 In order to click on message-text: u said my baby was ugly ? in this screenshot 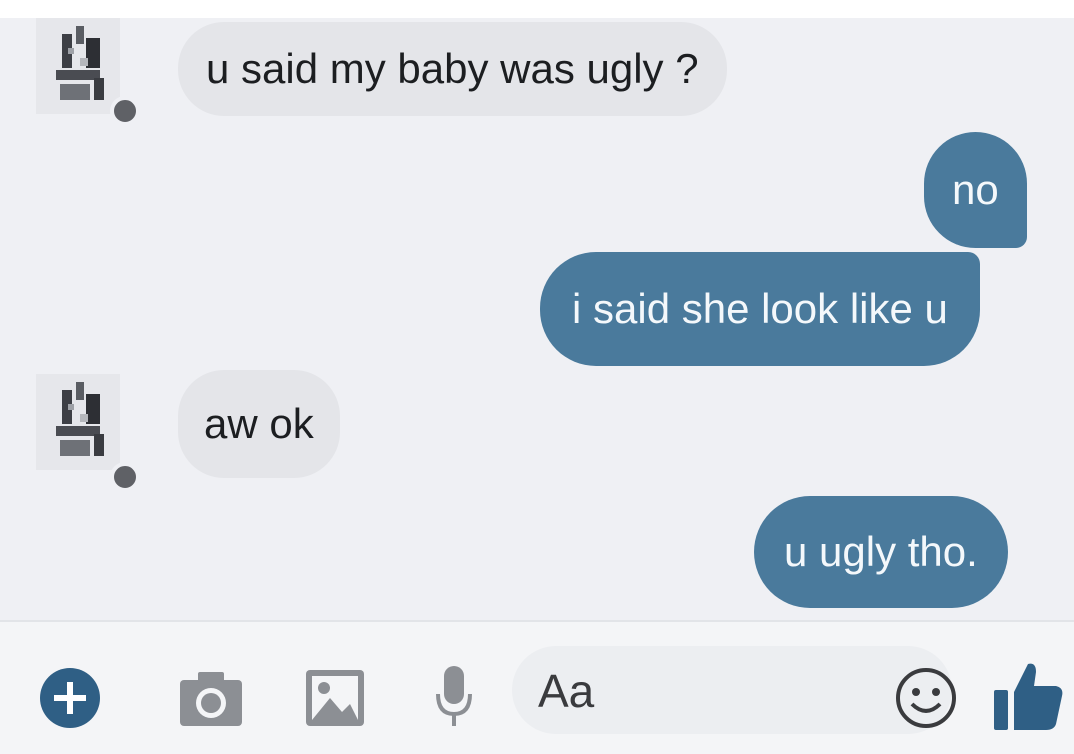, I will do `click(452, 68)`.